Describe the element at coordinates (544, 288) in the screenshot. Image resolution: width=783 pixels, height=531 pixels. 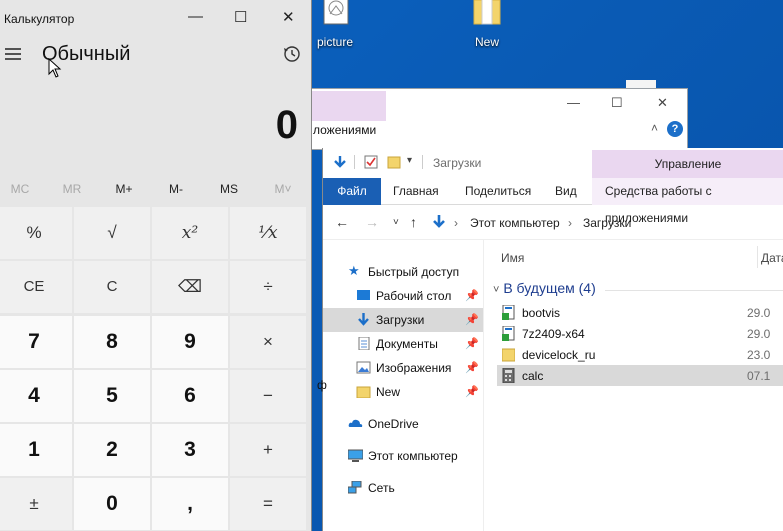
I see `group-header: ˅ В будущем (4)` at that location.